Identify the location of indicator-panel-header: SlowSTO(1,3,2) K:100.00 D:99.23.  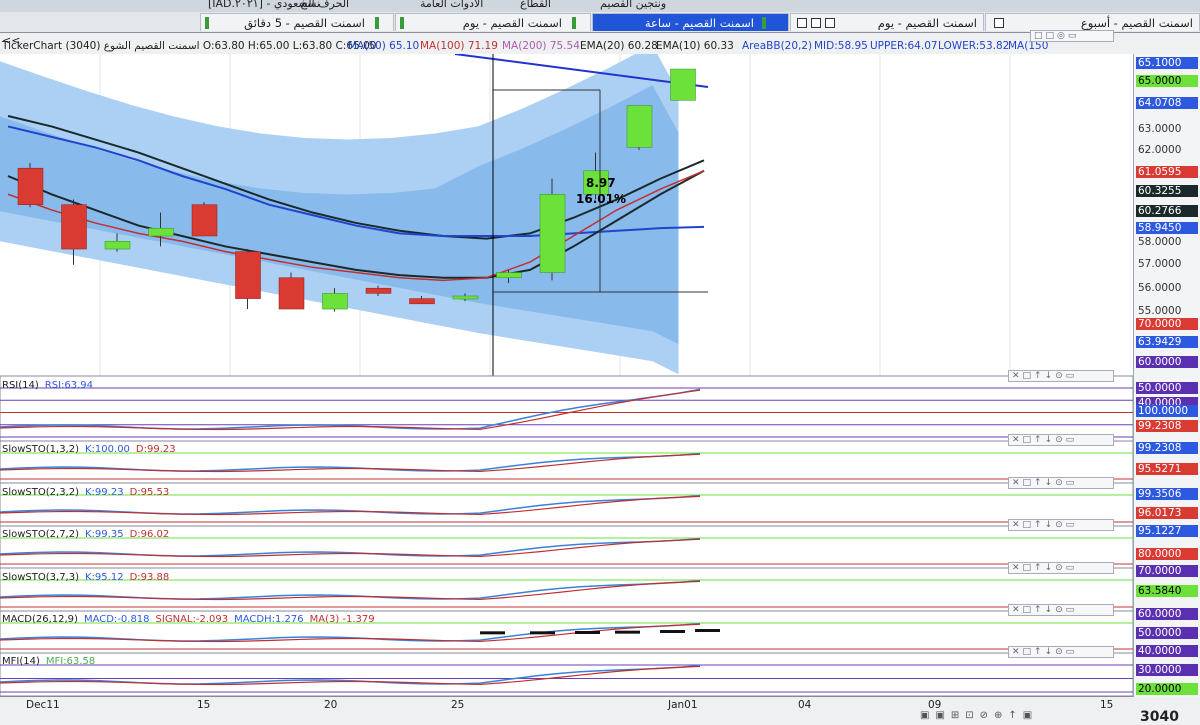
(92, 449).